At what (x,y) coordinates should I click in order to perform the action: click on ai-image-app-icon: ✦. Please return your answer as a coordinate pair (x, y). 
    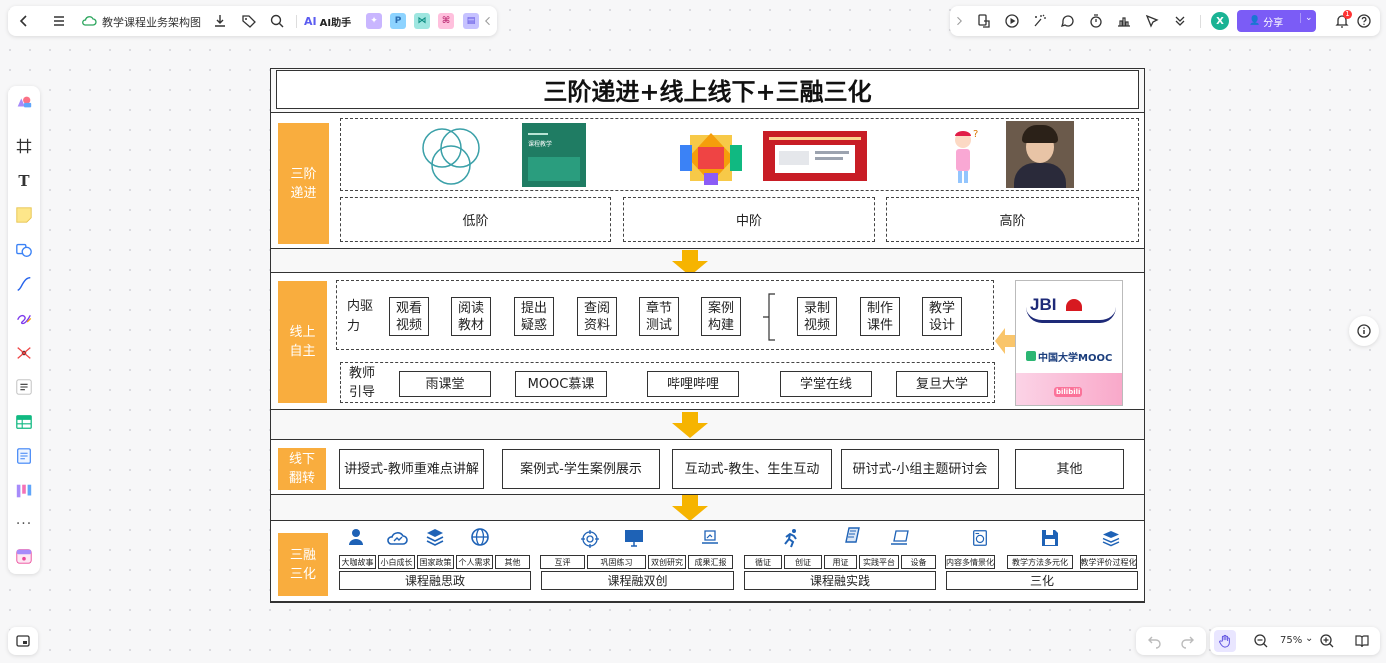
    Looking at the image, I should click on (374, 21).